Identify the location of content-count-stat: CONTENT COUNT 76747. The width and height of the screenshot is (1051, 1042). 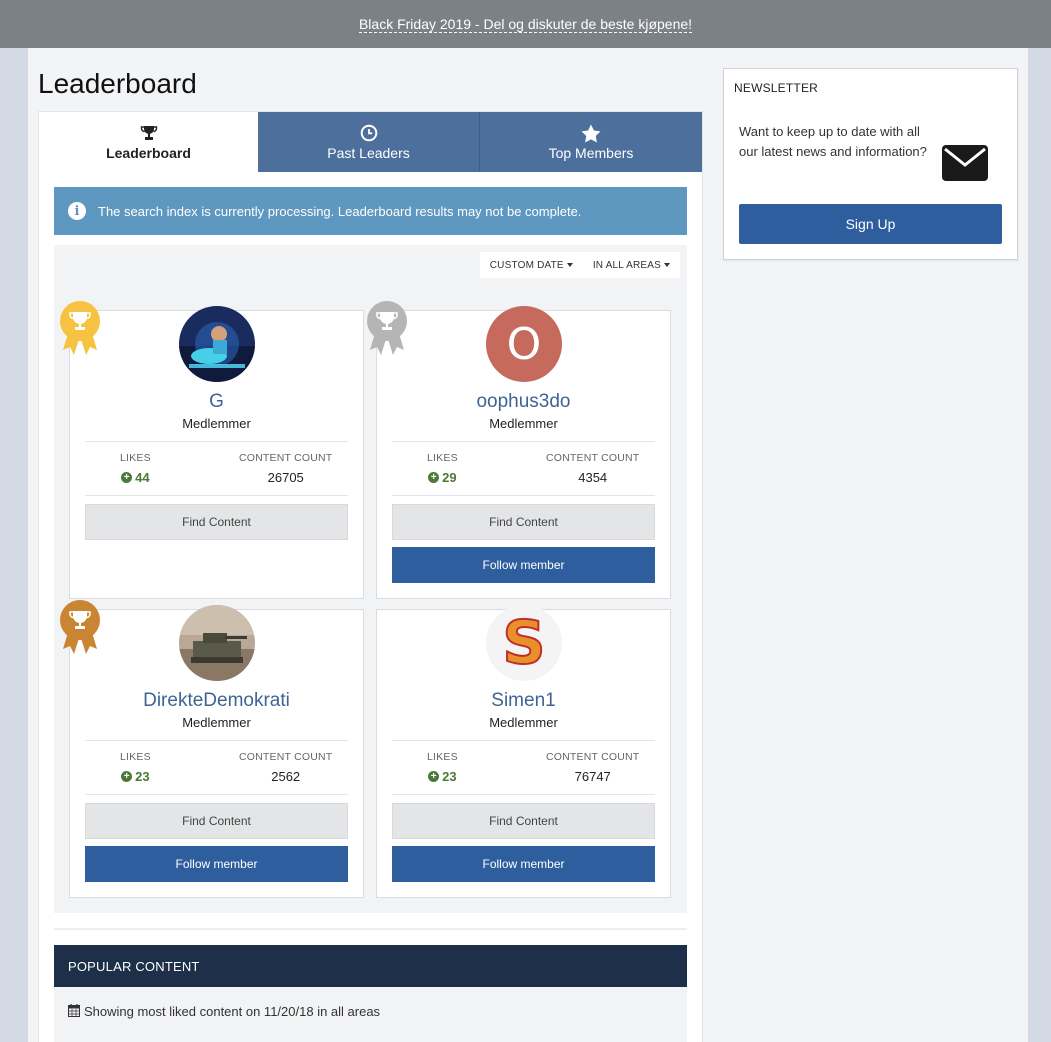
(592, 767).